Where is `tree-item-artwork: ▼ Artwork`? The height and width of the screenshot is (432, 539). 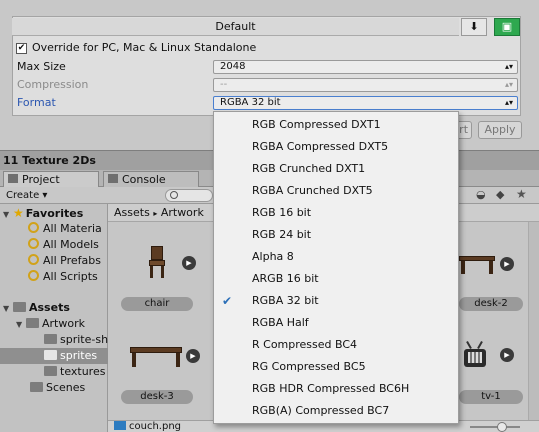
tree-item-artwork: ▼ Artwork is located at coordinates (54, 324).